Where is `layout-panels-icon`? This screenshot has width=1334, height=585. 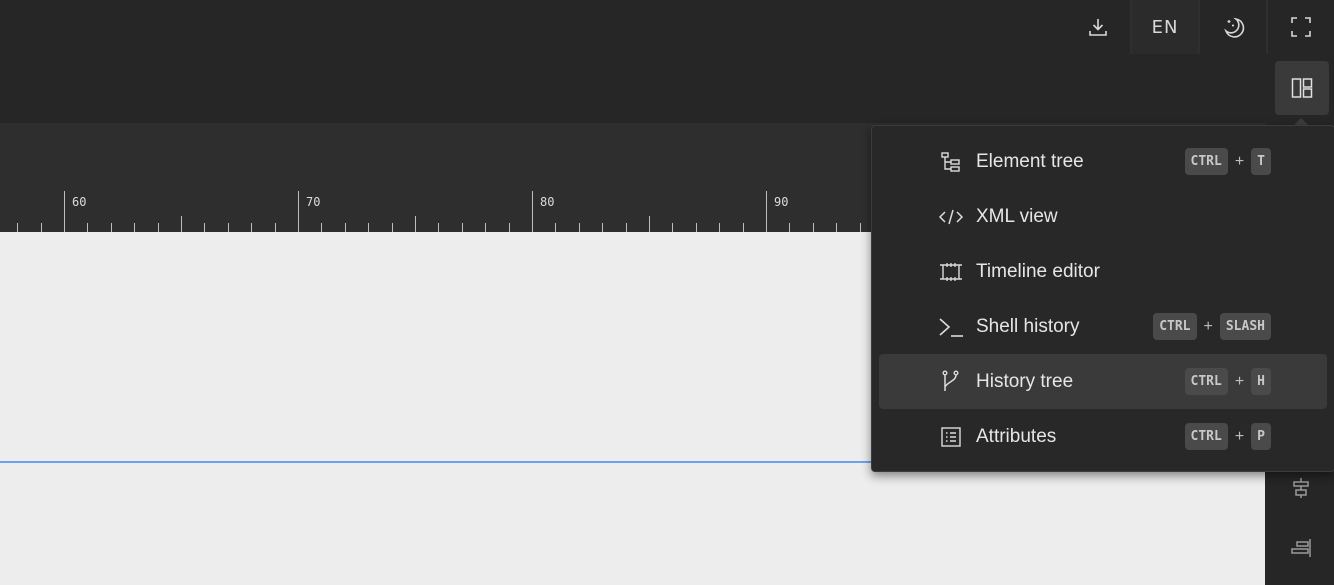
layout-panels-icon is located at coordinates (1302, 88).